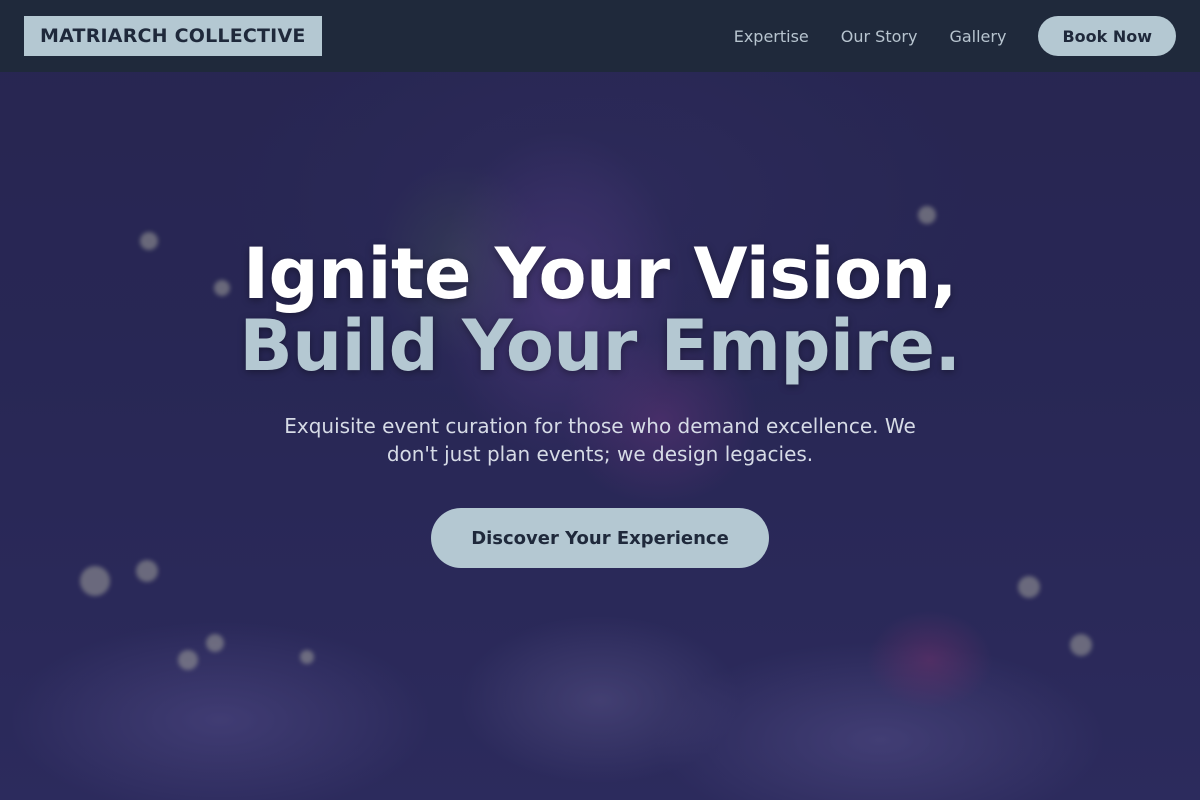 Image resolution: width=1200 pixels, height=800 pixels. Describe the element at coordinates (771, 36) in the screenshot. I see `nav-link-expertise: Expertise` at that location.